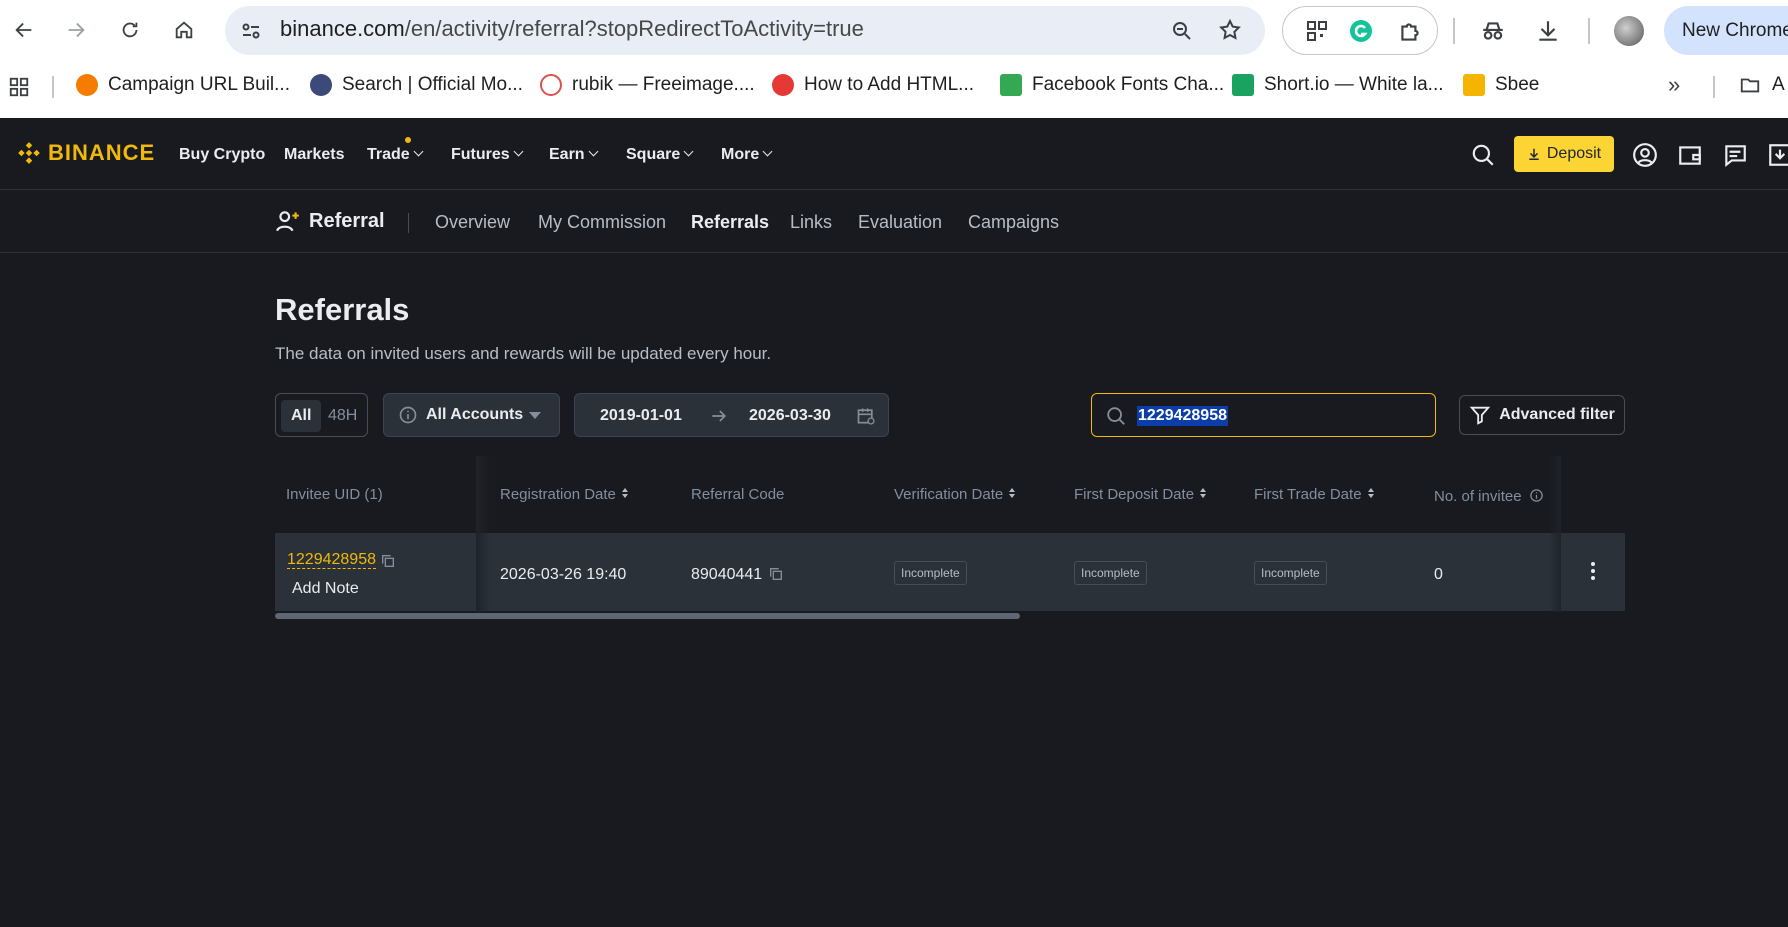 This screenshot has height=927, width=1788. Describe the element at coordinates (1629, 31) in the screenshot. I see `profile-avatar` at that location.